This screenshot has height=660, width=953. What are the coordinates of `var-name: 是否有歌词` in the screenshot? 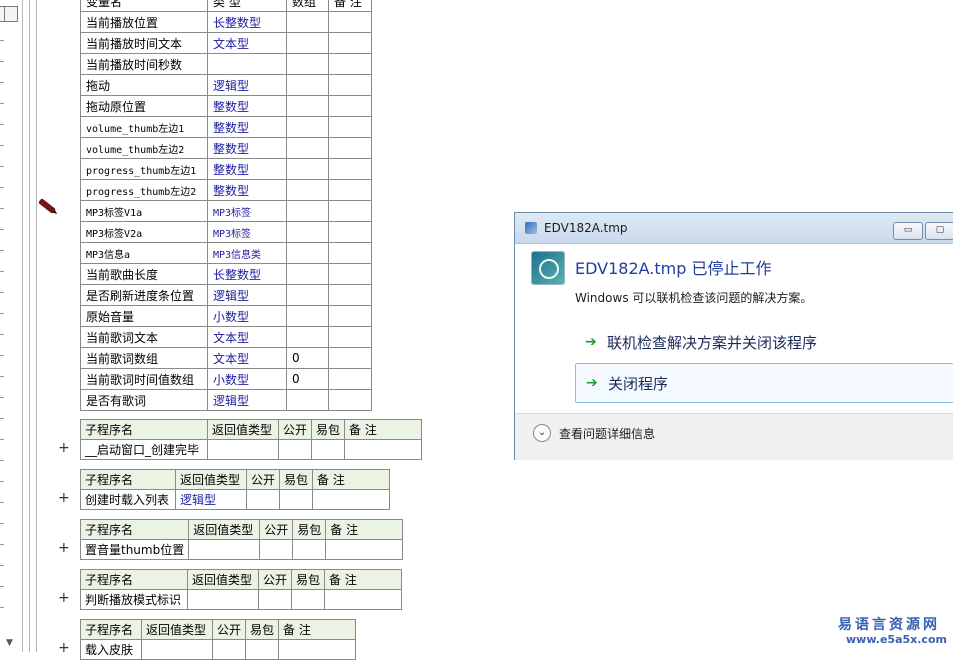 It's located at (144, 400).